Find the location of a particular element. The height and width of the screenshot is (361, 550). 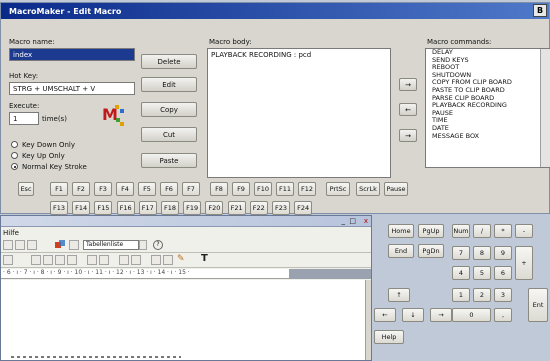

style-icon is located at coordinates (8, 260).